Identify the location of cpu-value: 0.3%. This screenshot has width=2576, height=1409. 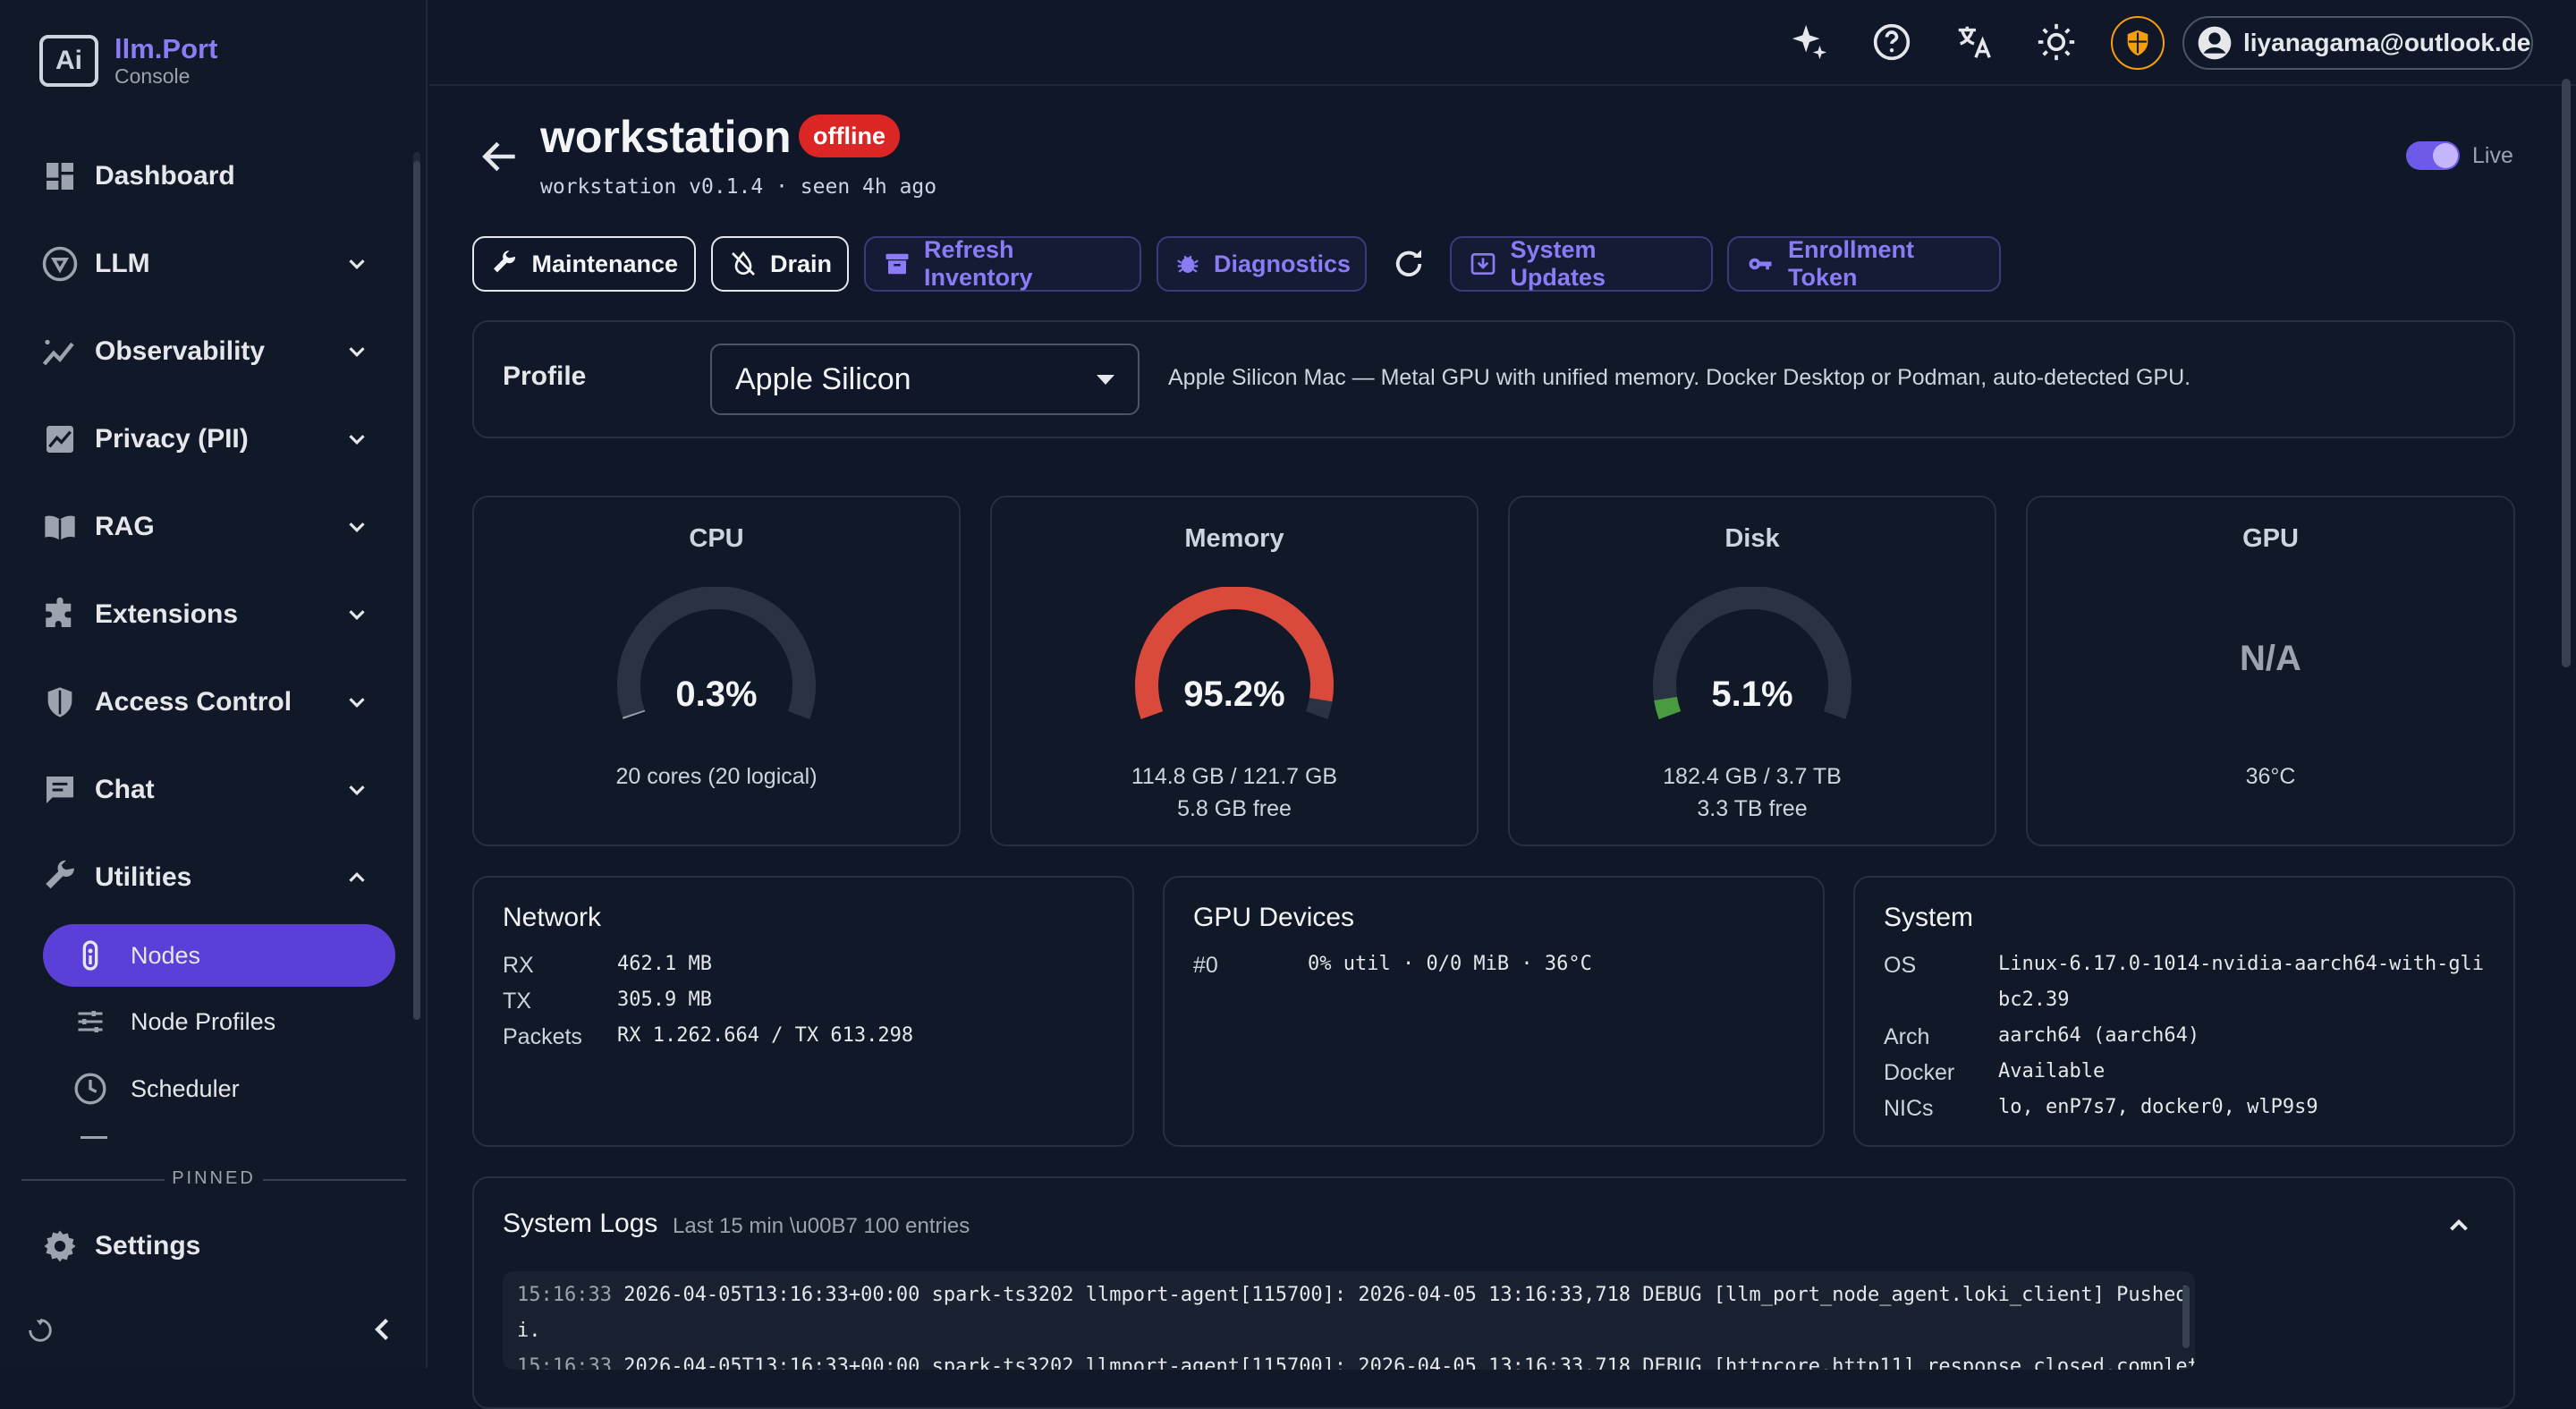
(716, 695).